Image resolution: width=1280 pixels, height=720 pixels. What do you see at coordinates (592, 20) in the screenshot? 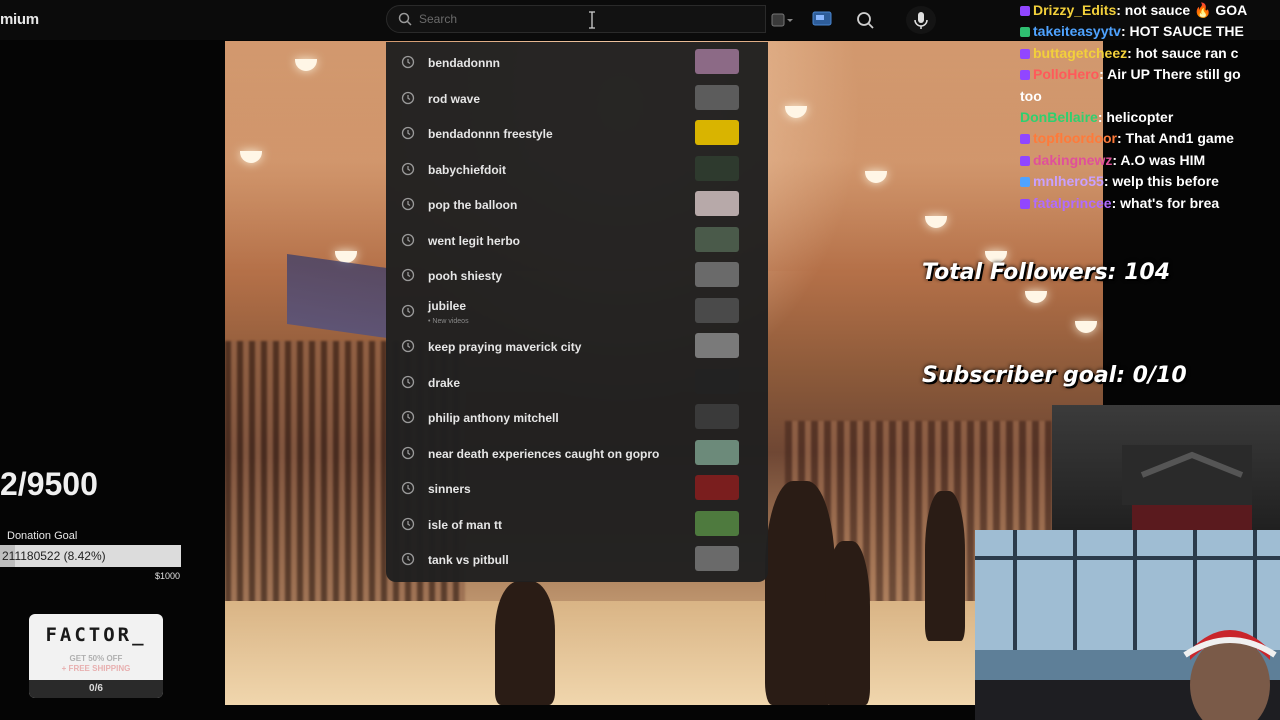
I see `text-cursor-icon` at bounding box center [592, 20].